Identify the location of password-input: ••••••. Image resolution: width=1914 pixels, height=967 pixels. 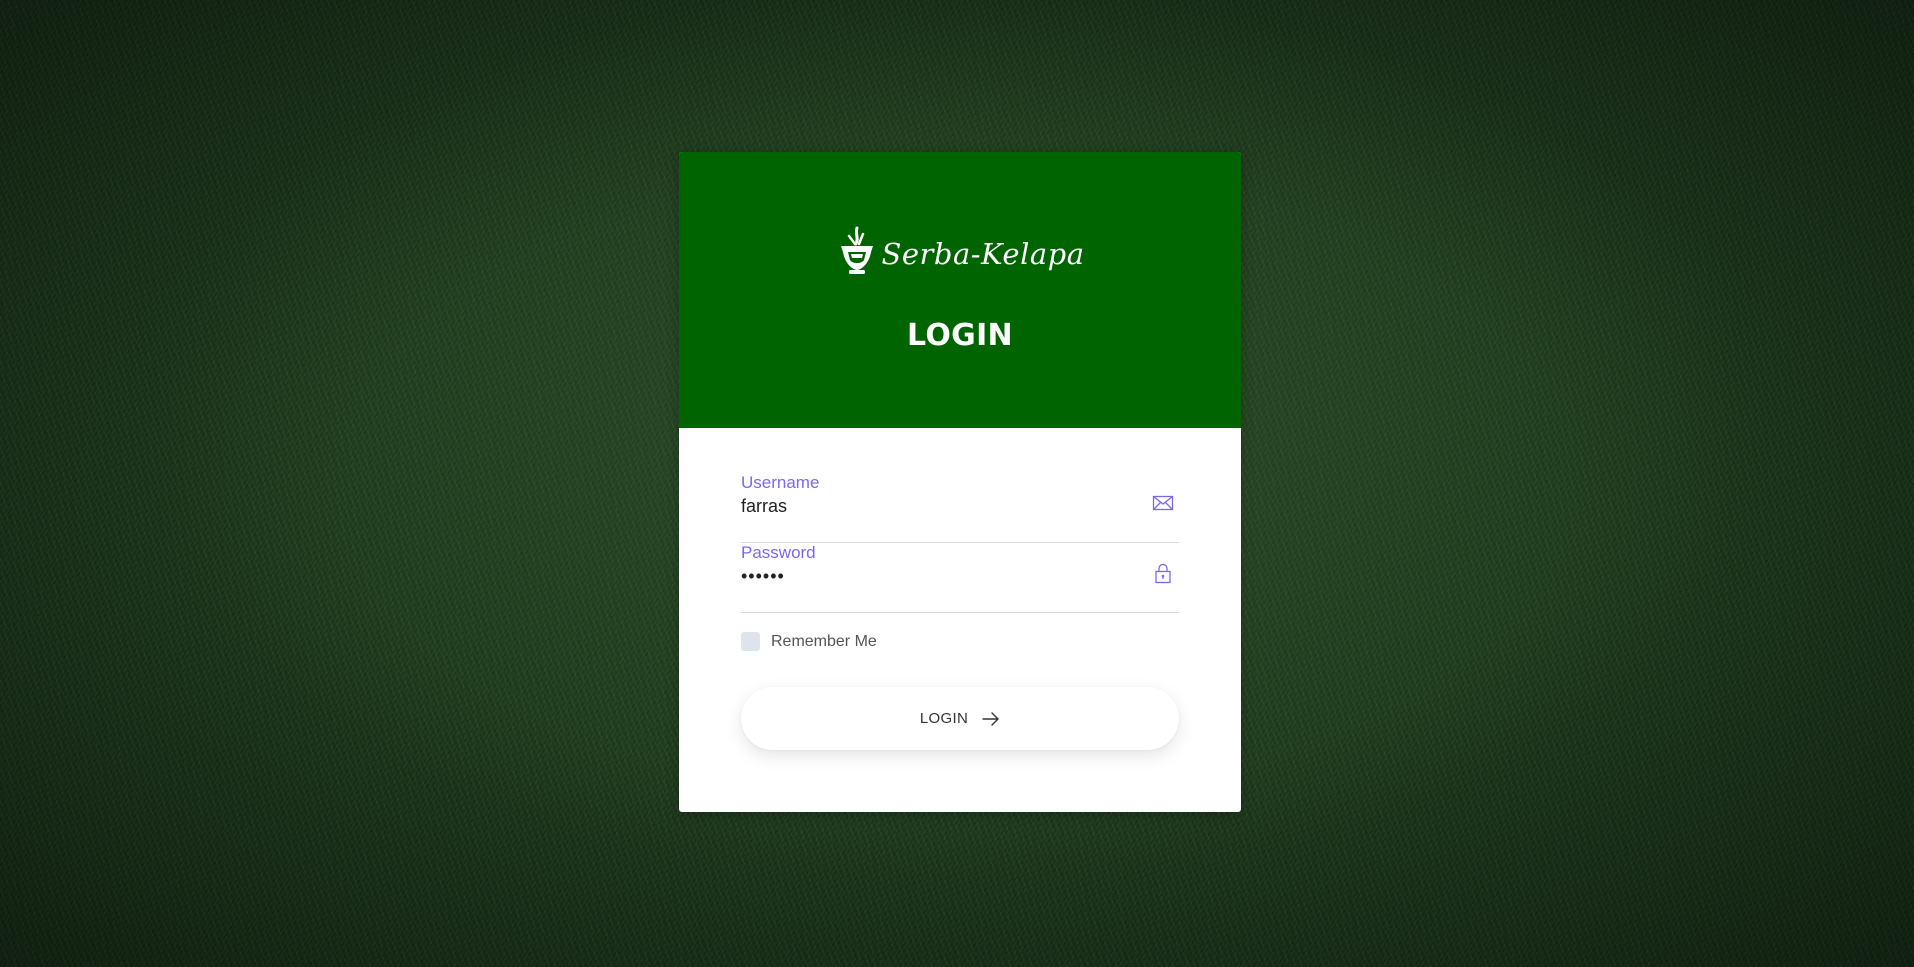
(936, 576).